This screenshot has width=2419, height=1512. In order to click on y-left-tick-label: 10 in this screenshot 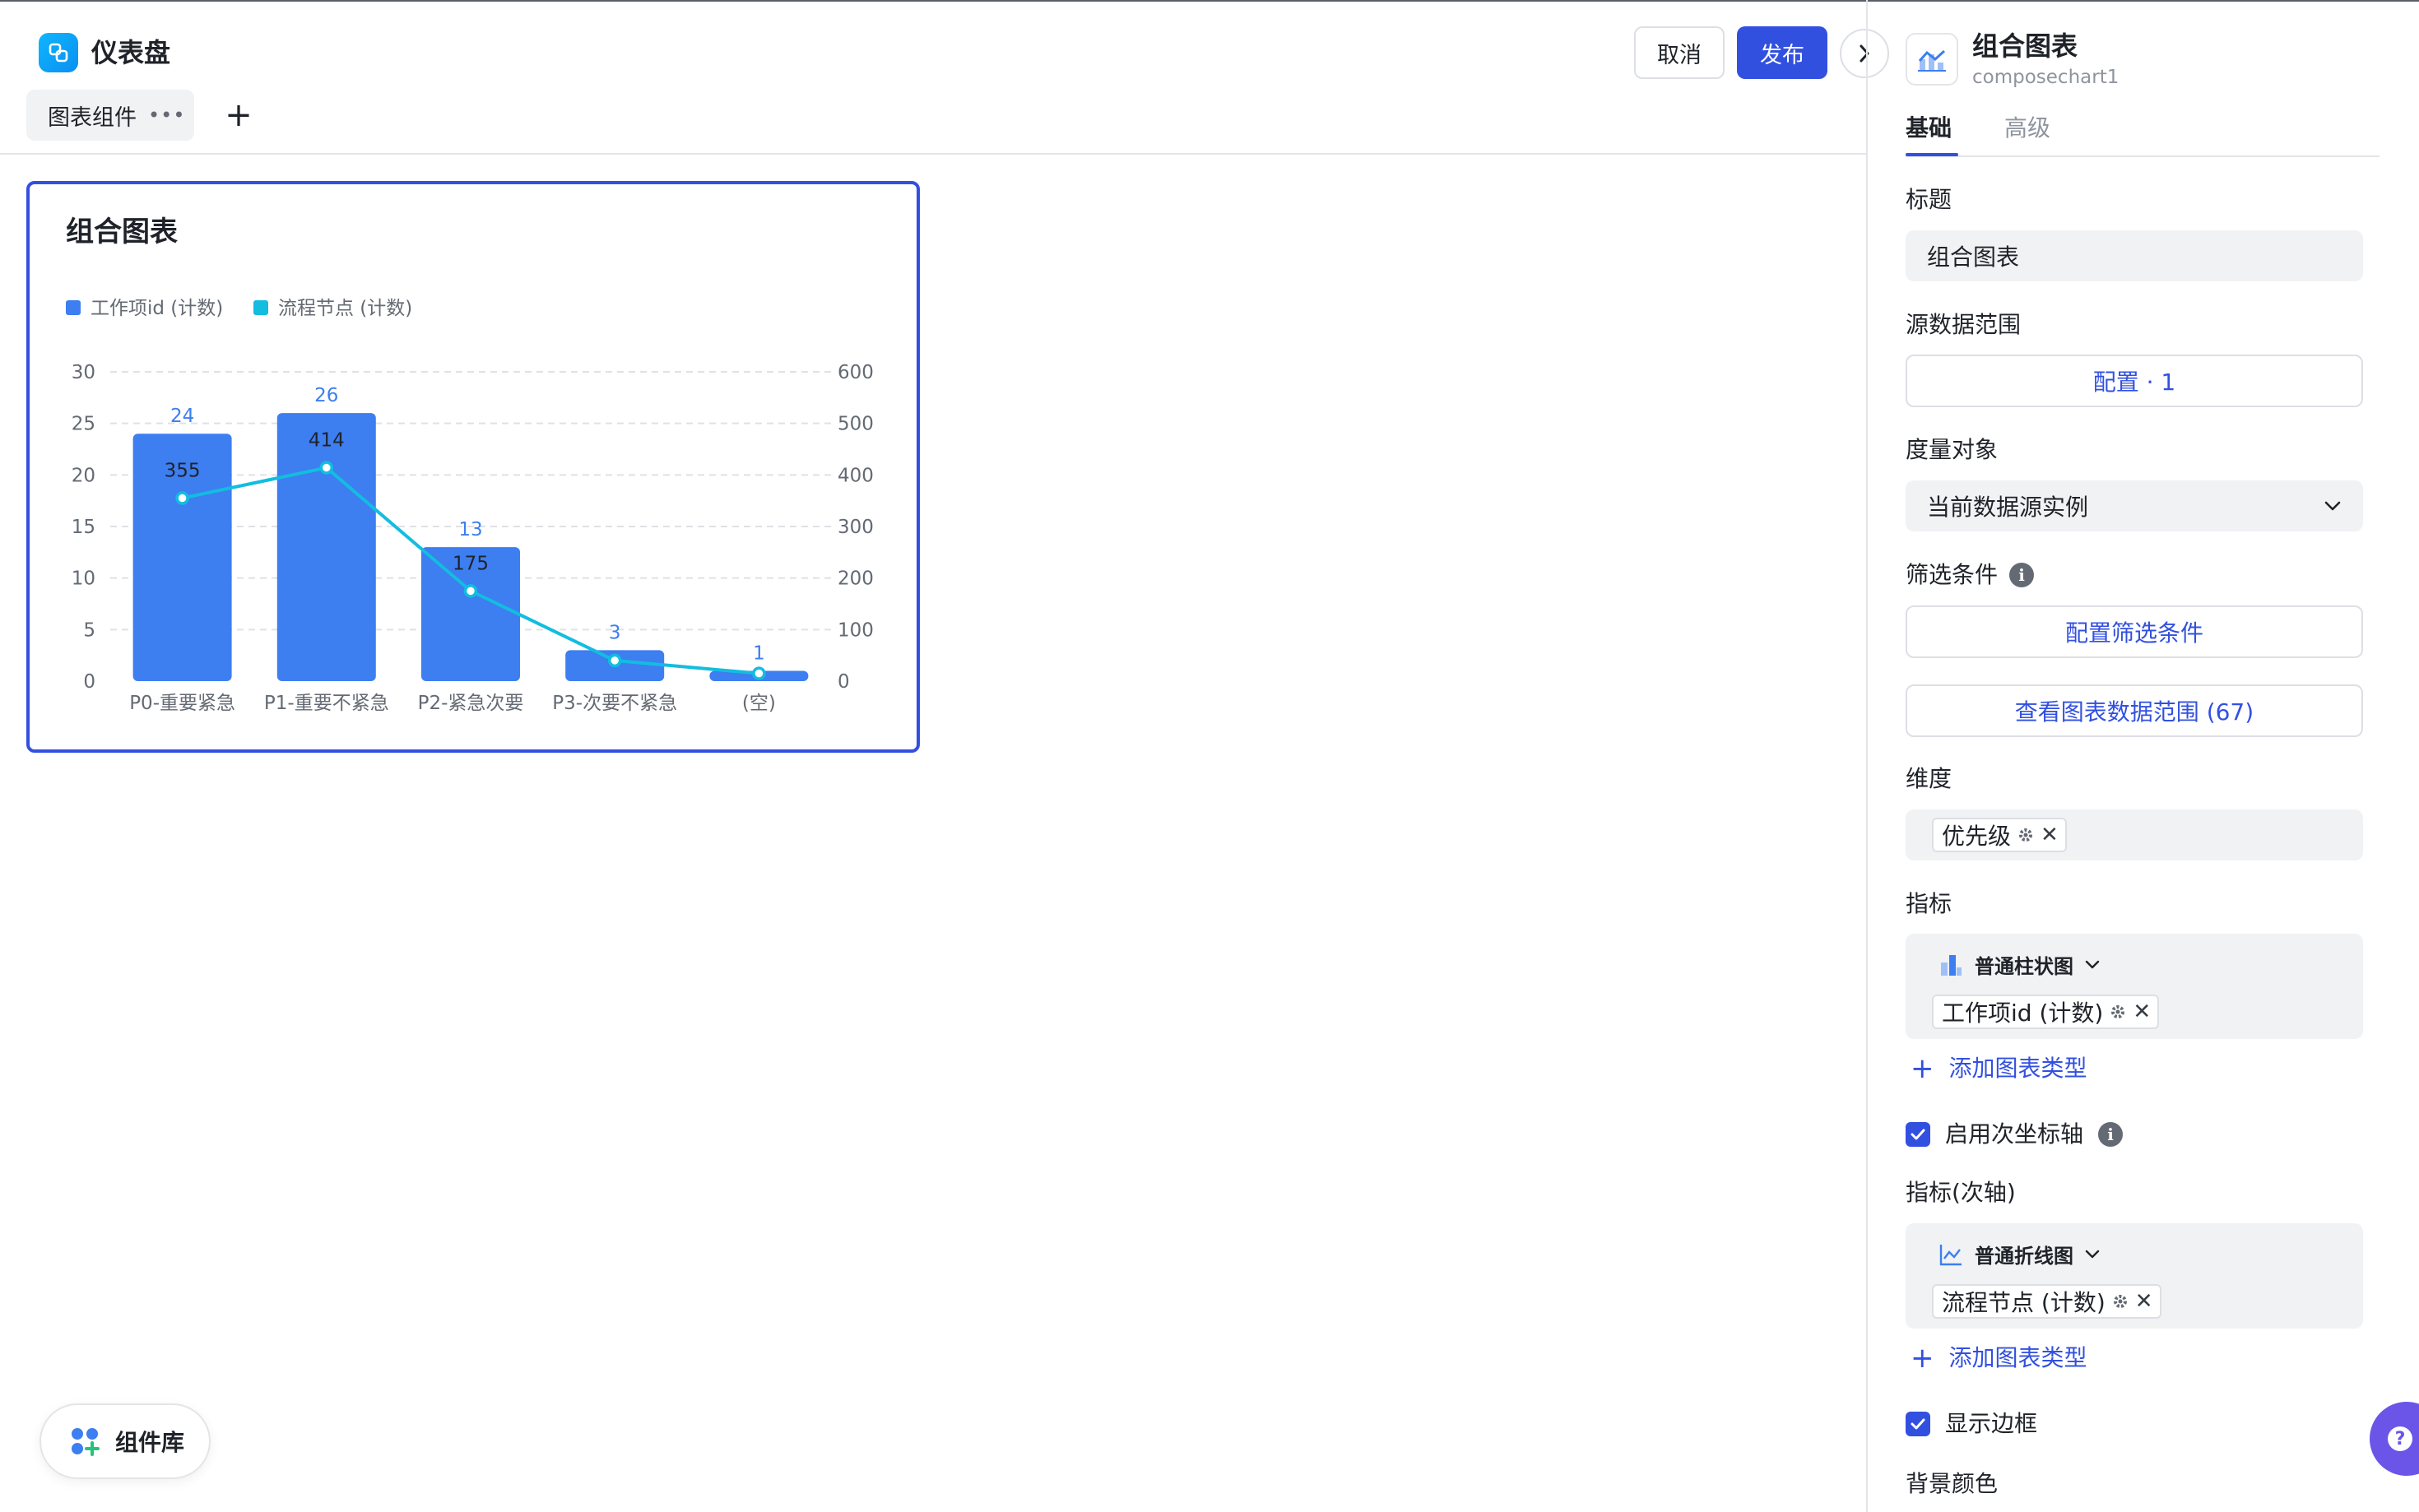, I will do `click(83, 579)`.